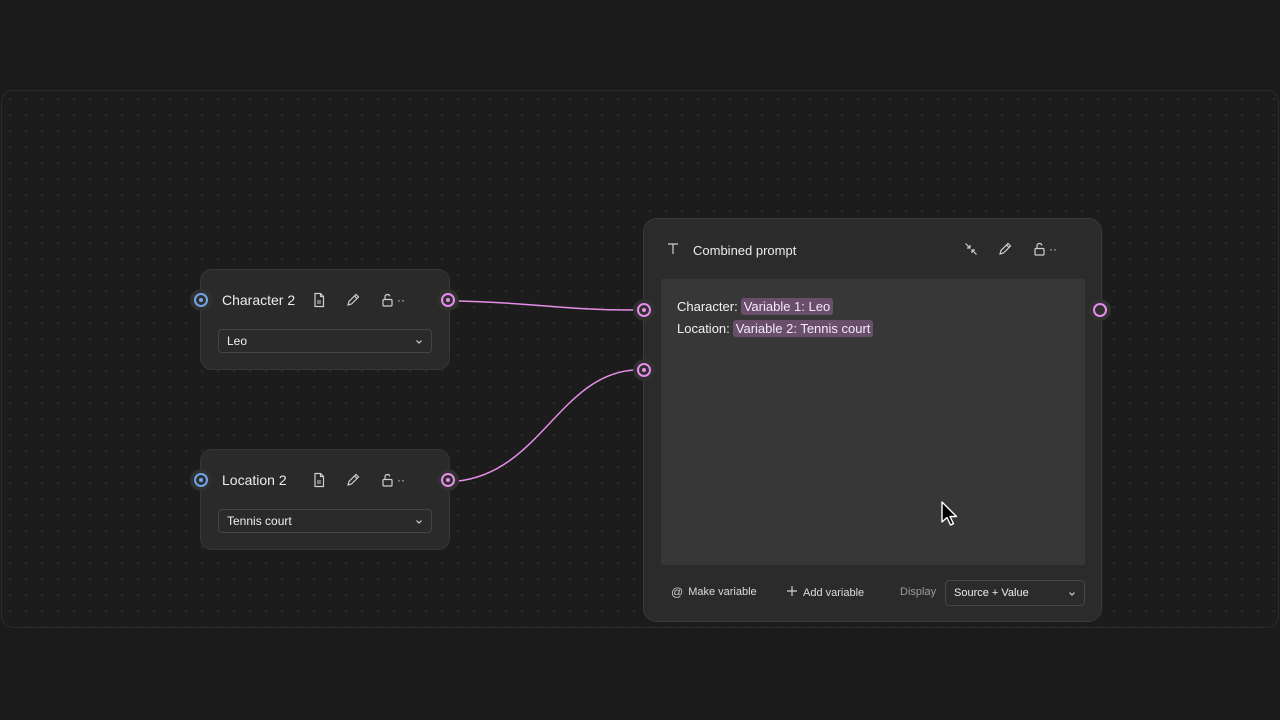 Image resolution: width=1280 pixels, height=720 pixels. I want to click on select-value: Tennis court, so click(259, 521).